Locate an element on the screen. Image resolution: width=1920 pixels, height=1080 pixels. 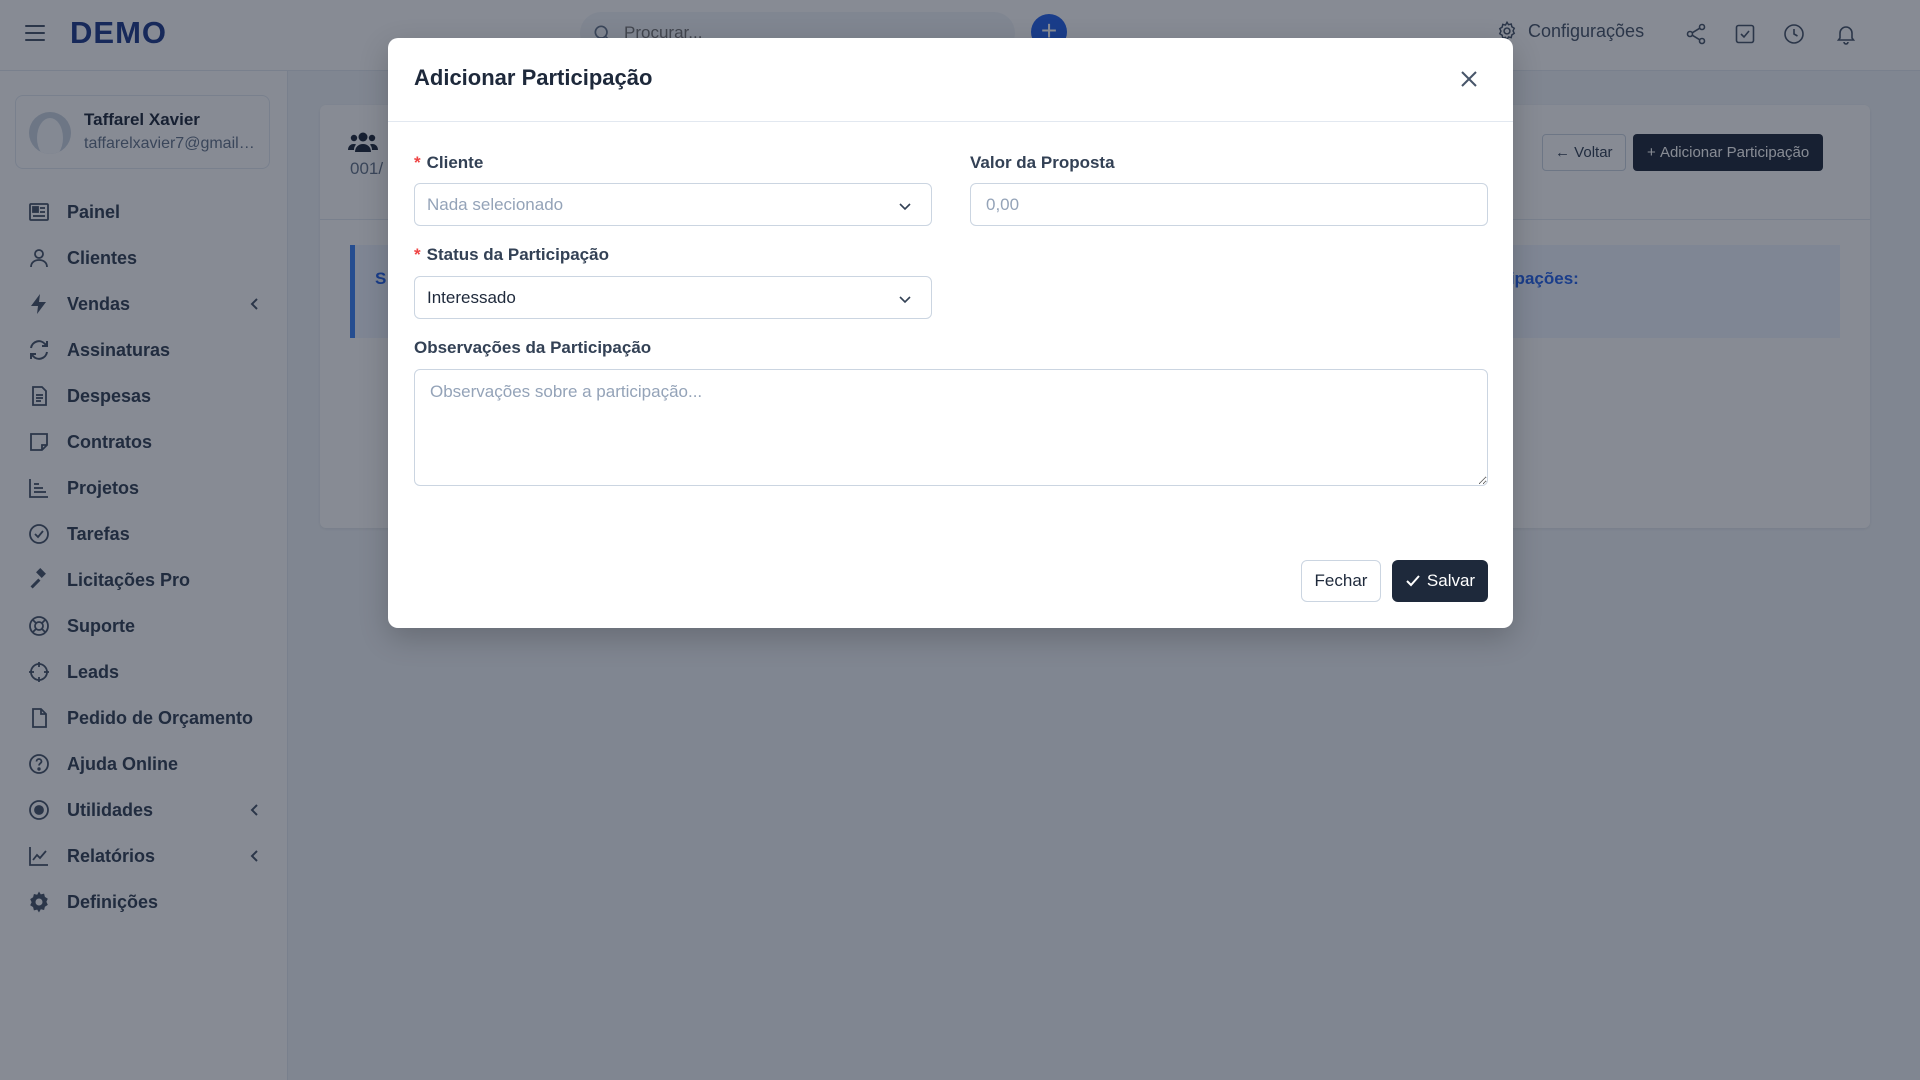
salvar-button-label: Salvar is located at coordinates (1451, 580).